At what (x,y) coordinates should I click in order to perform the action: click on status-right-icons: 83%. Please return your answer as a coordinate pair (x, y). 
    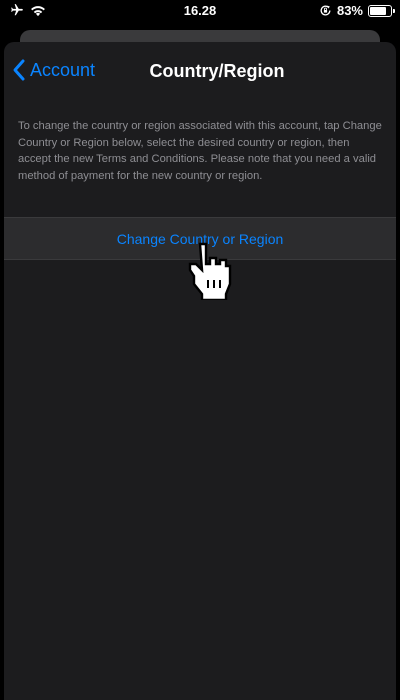
    Looking at the image, I should click on (357, 10).